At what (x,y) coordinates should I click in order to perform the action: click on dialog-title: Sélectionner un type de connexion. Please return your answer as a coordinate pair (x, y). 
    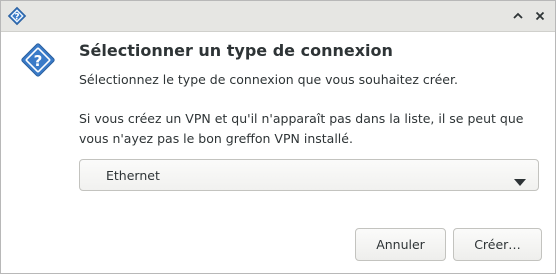
    Looking at the image, I should click on (236, 50).